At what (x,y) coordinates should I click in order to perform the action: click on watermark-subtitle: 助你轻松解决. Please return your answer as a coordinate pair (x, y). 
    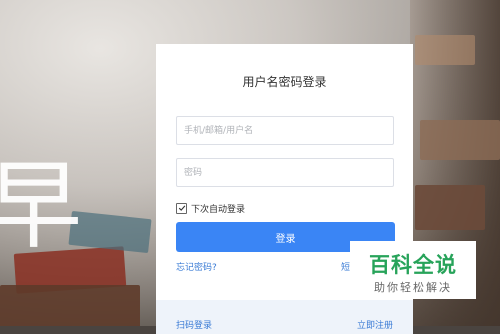
    Looking at the image, I should click on (413, 287).